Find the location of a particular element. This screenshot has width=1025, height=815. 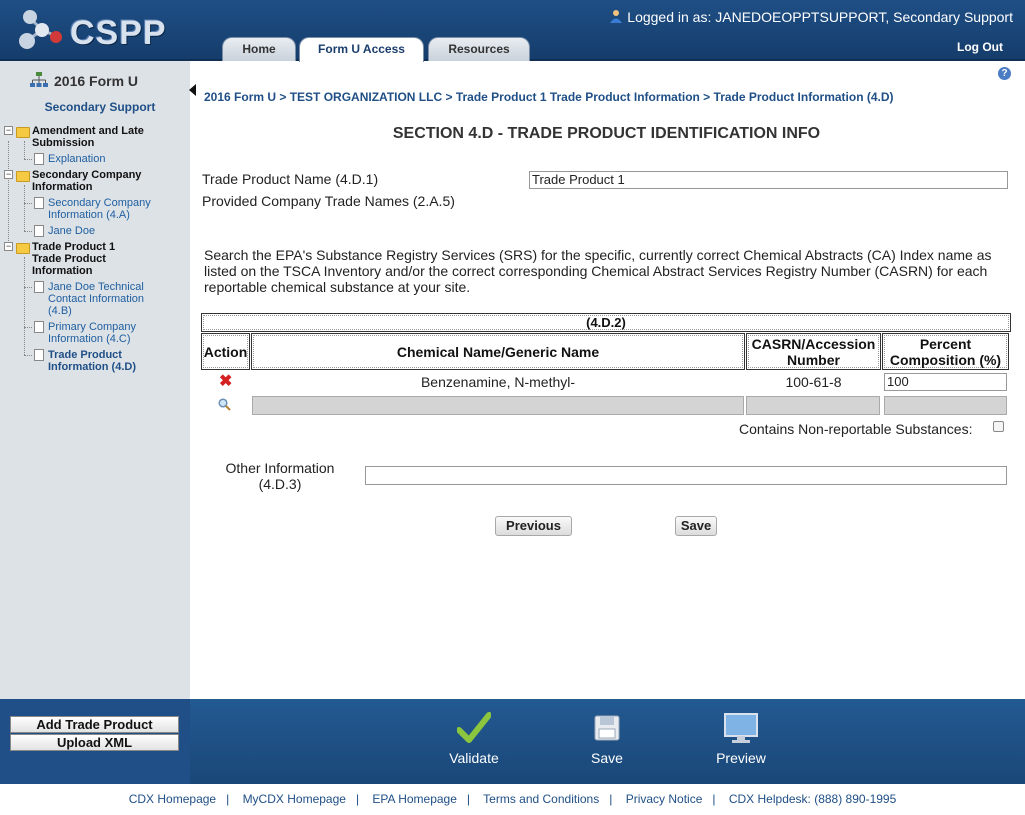

sidebar-title: 2016 Form U is located at coordinates (84, 80).